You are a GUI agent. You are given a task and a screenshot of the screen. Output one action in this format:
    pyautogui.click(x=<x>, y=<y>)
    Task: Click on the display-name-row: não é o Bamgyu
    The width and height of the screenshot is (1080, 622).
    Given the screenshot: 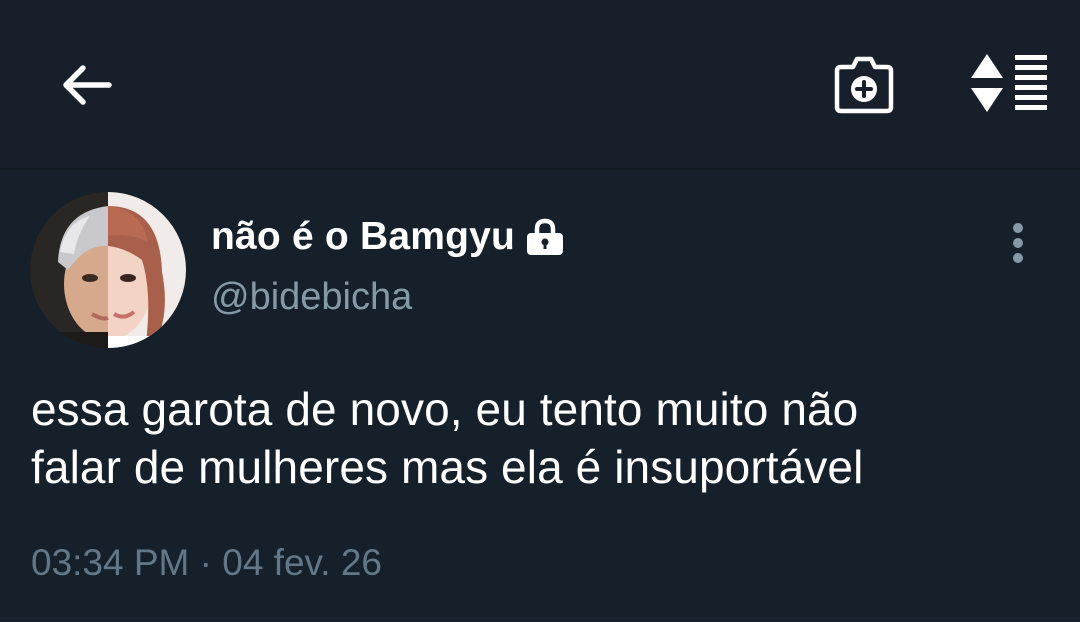 What is the action you would take?
    pyautogui.click(x=390, y=237)
    